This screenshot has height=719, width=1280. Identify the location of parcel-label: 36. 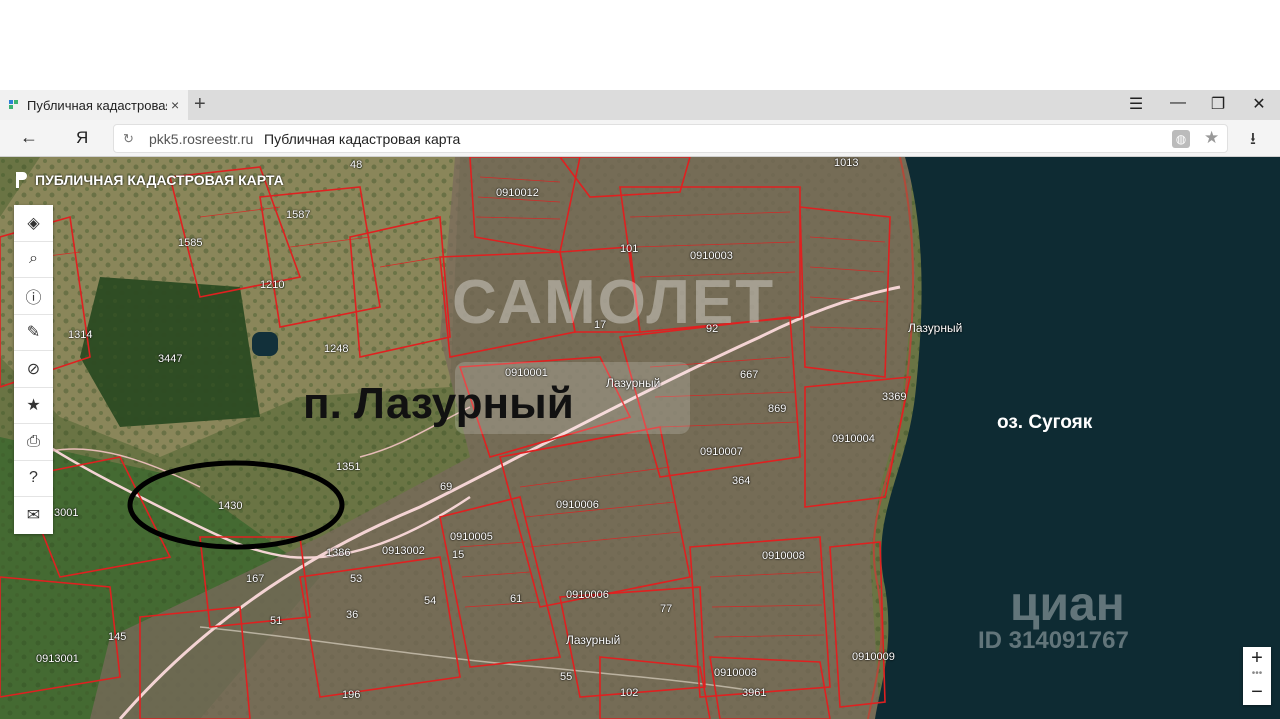
(352, 615).